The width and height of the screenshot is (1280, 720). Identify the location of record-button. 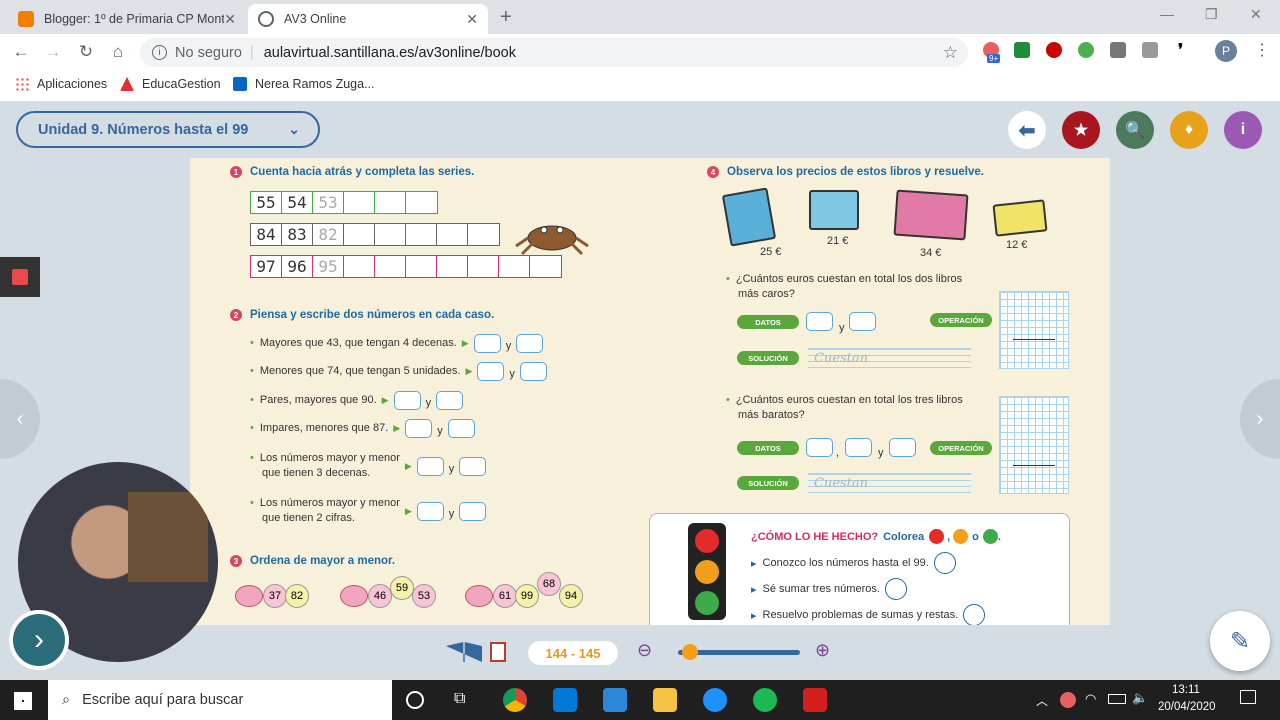
(20, 277).